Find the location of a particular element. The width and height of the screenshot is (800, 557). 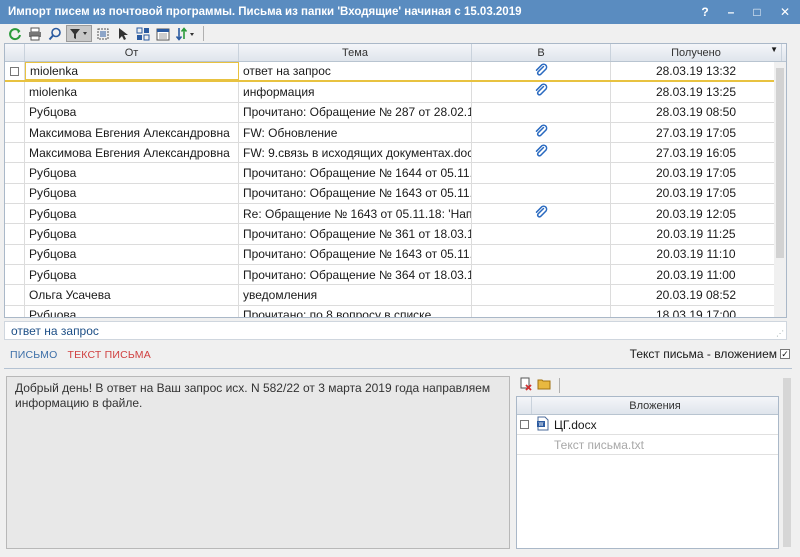

attachment-name-cell: Текст письма.txt is located at coordinates (588, 445).